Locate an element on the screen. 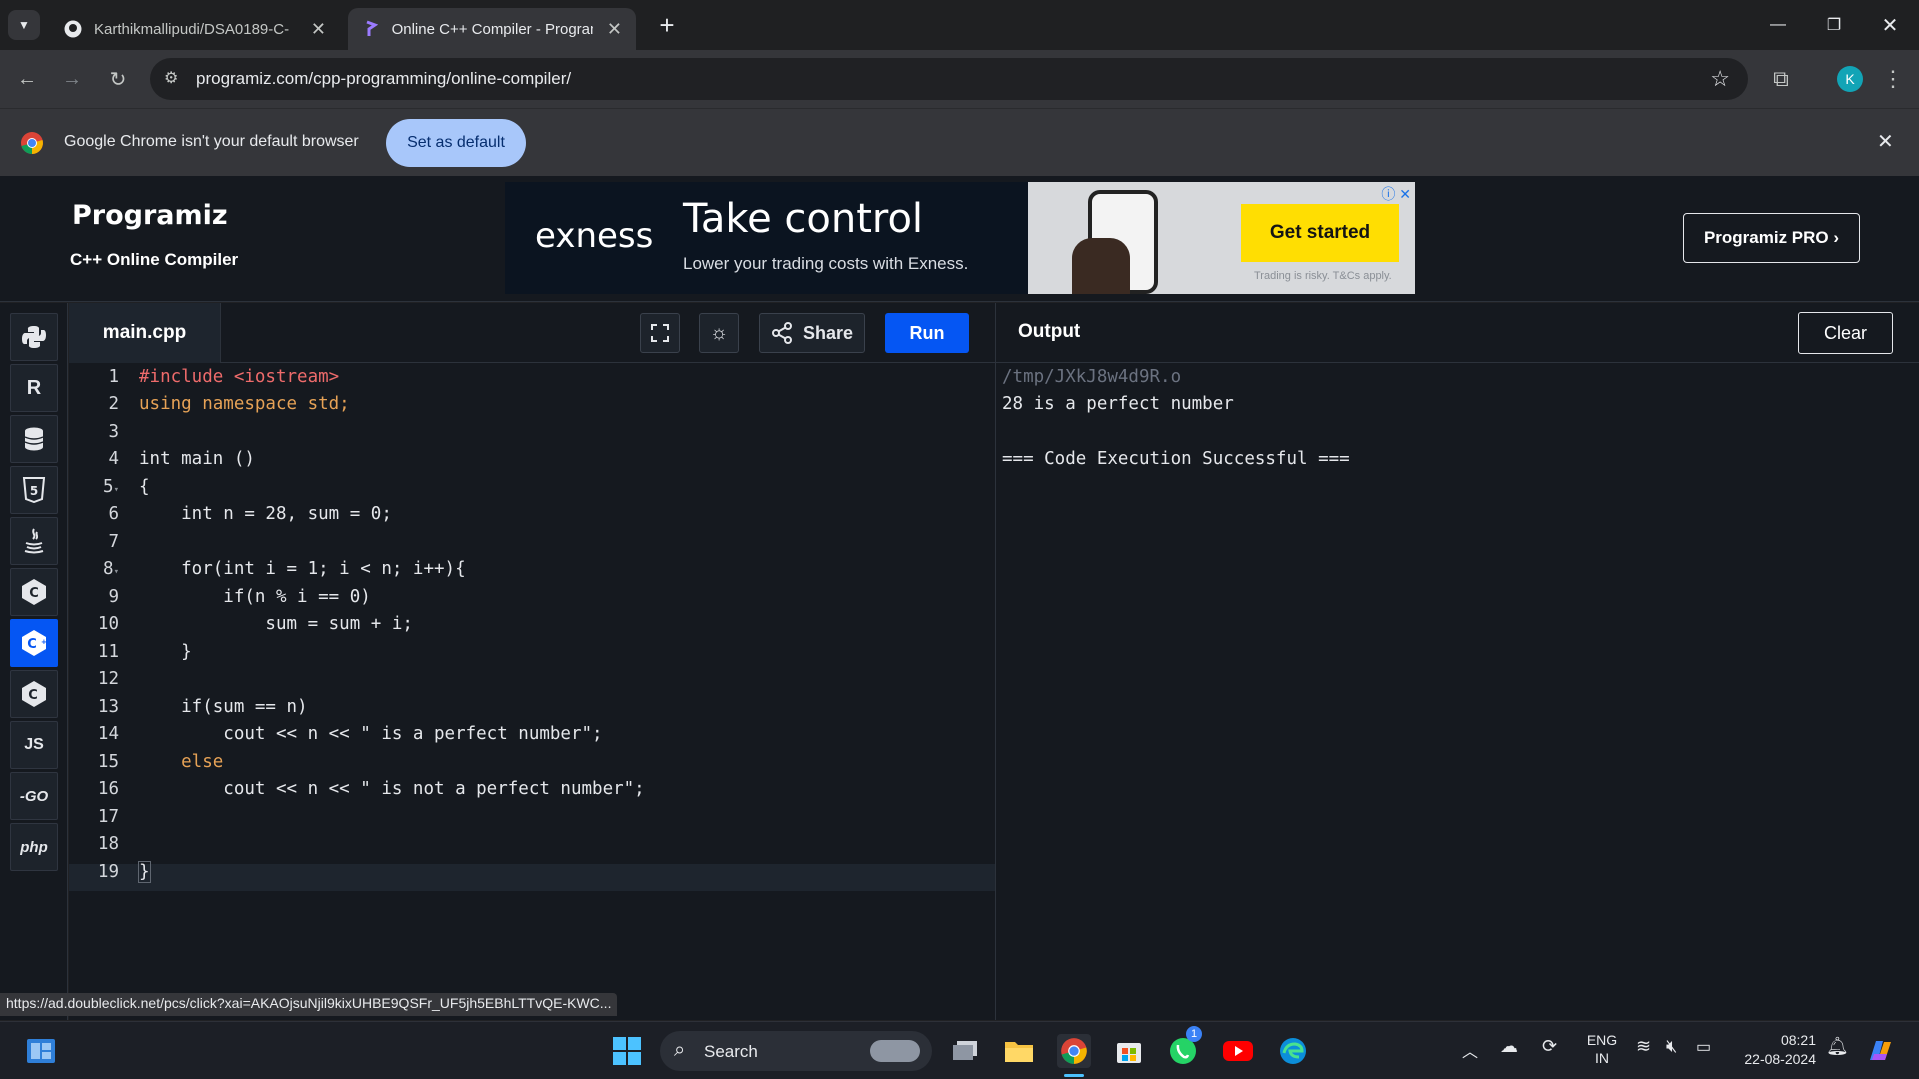 This screenshot has height=1079, width=1919. site-info-icon: ⚙ is located at coordinates (171, 78).